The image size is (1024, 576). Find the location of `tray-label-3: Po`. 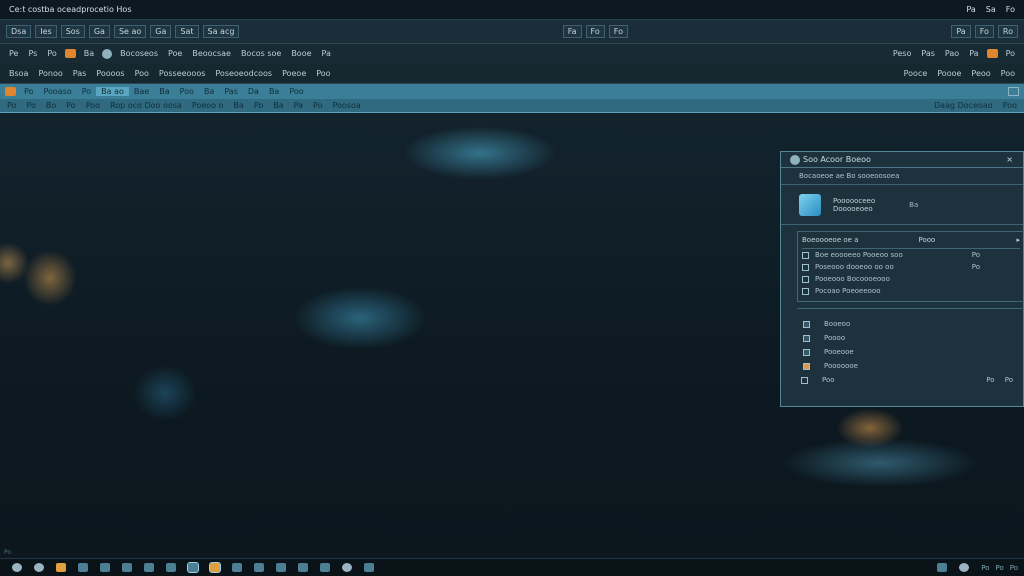

tray-label-3: Po is located at coordinates (1014, 568).